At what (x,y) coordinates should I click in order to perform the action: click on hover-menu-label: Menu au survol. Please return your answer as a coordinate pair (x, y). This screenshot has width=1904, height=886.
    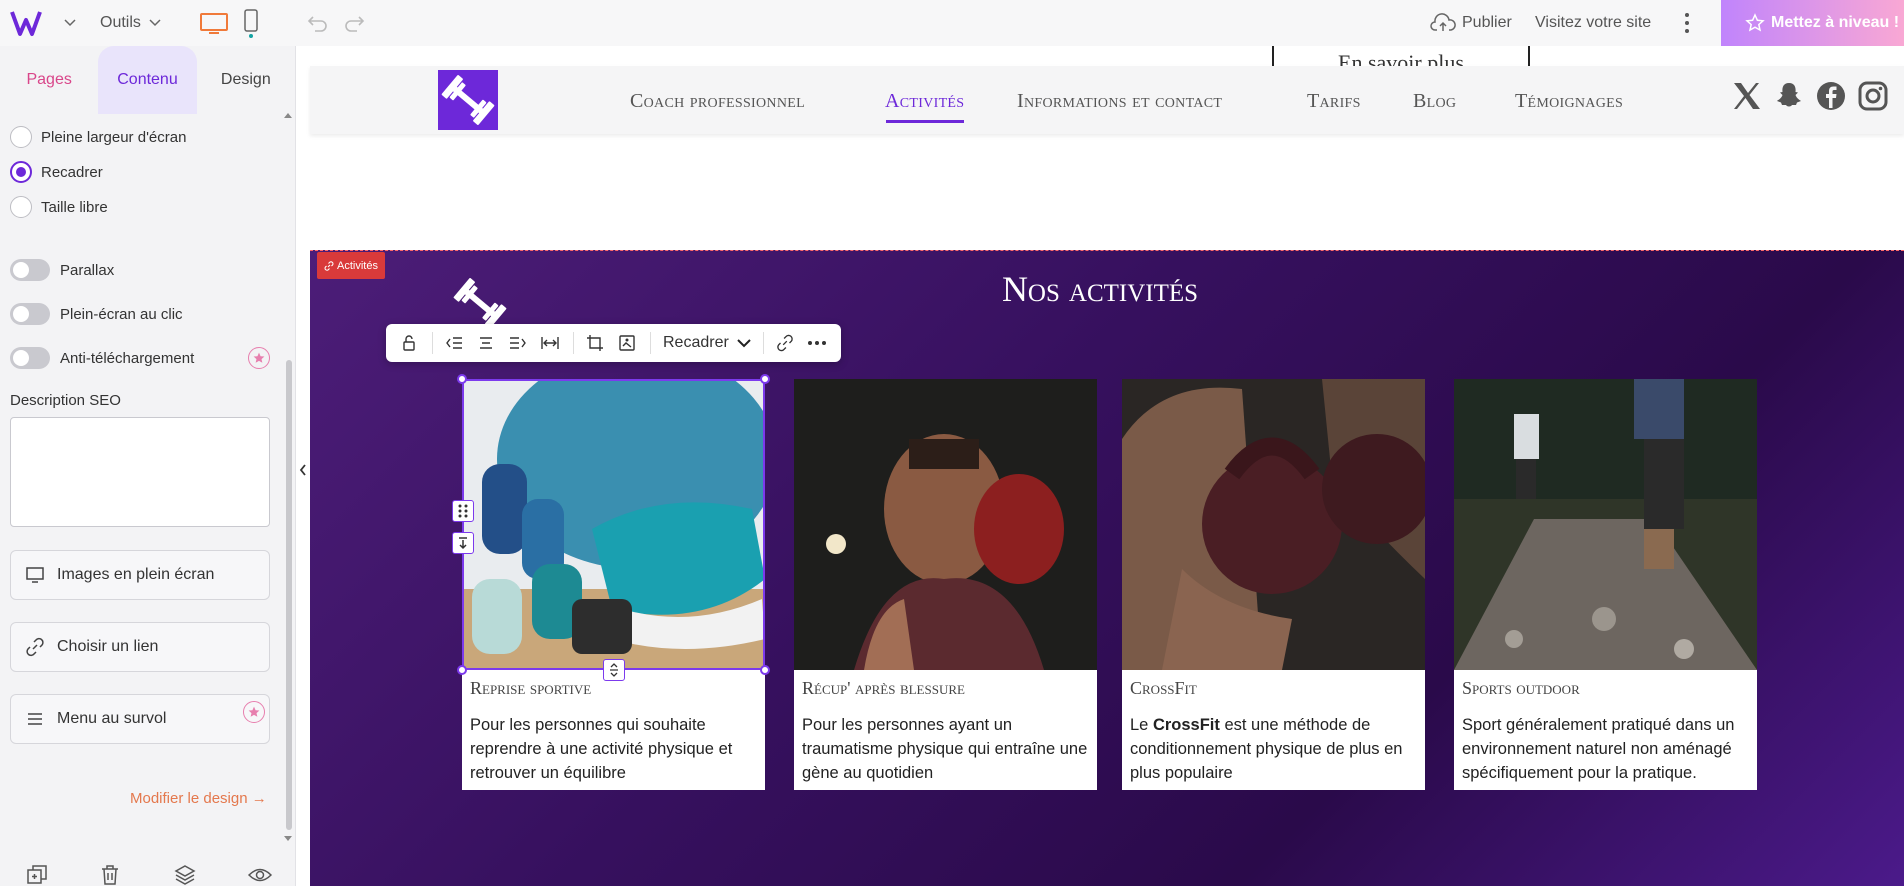
    Looking at the image, I should click on (112, 718).